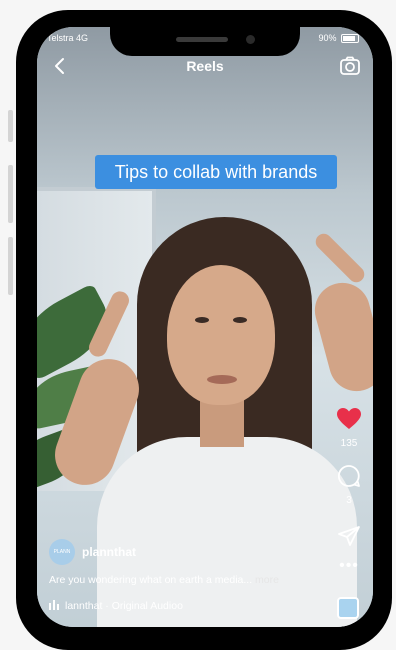  Describe the element at coordinates (10, 266) in the screenshot. I see `volume-down-button` at that location.